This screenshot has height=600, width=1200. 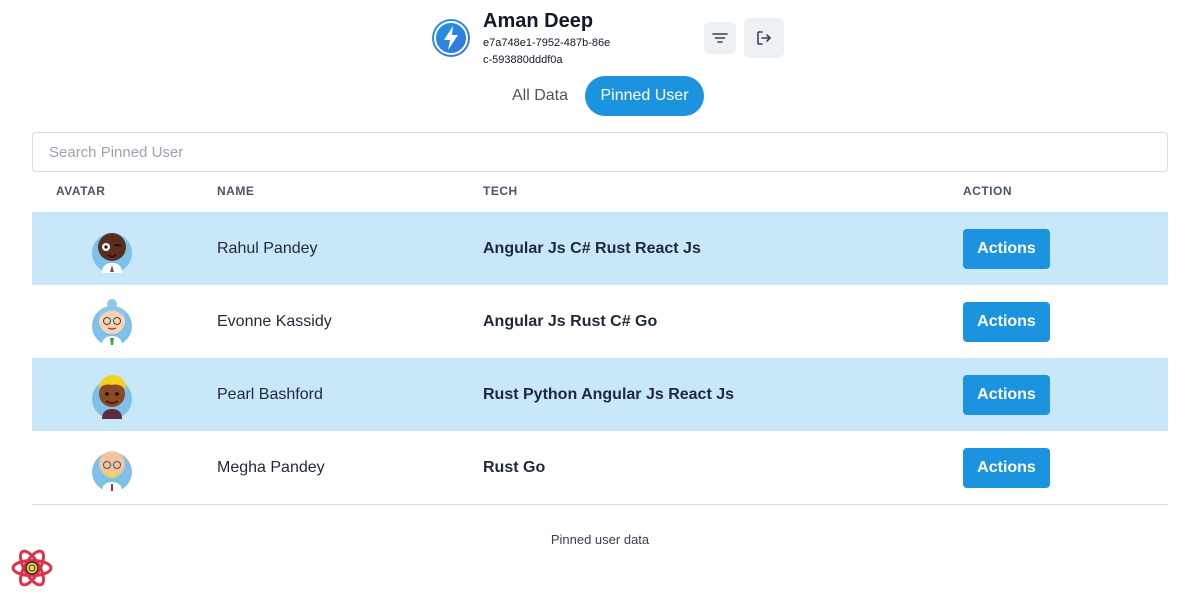 What do you see at coordinates (600, 152) in the screenshot?
I see `search-input` at bounding box center [600, 152].